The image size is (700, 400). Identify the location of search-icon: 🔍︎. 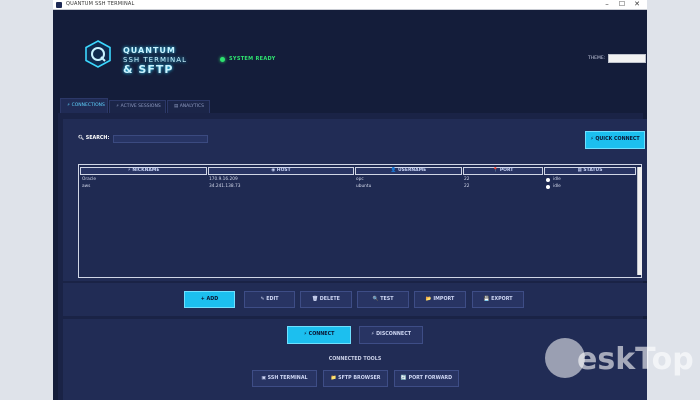
(81, 138).